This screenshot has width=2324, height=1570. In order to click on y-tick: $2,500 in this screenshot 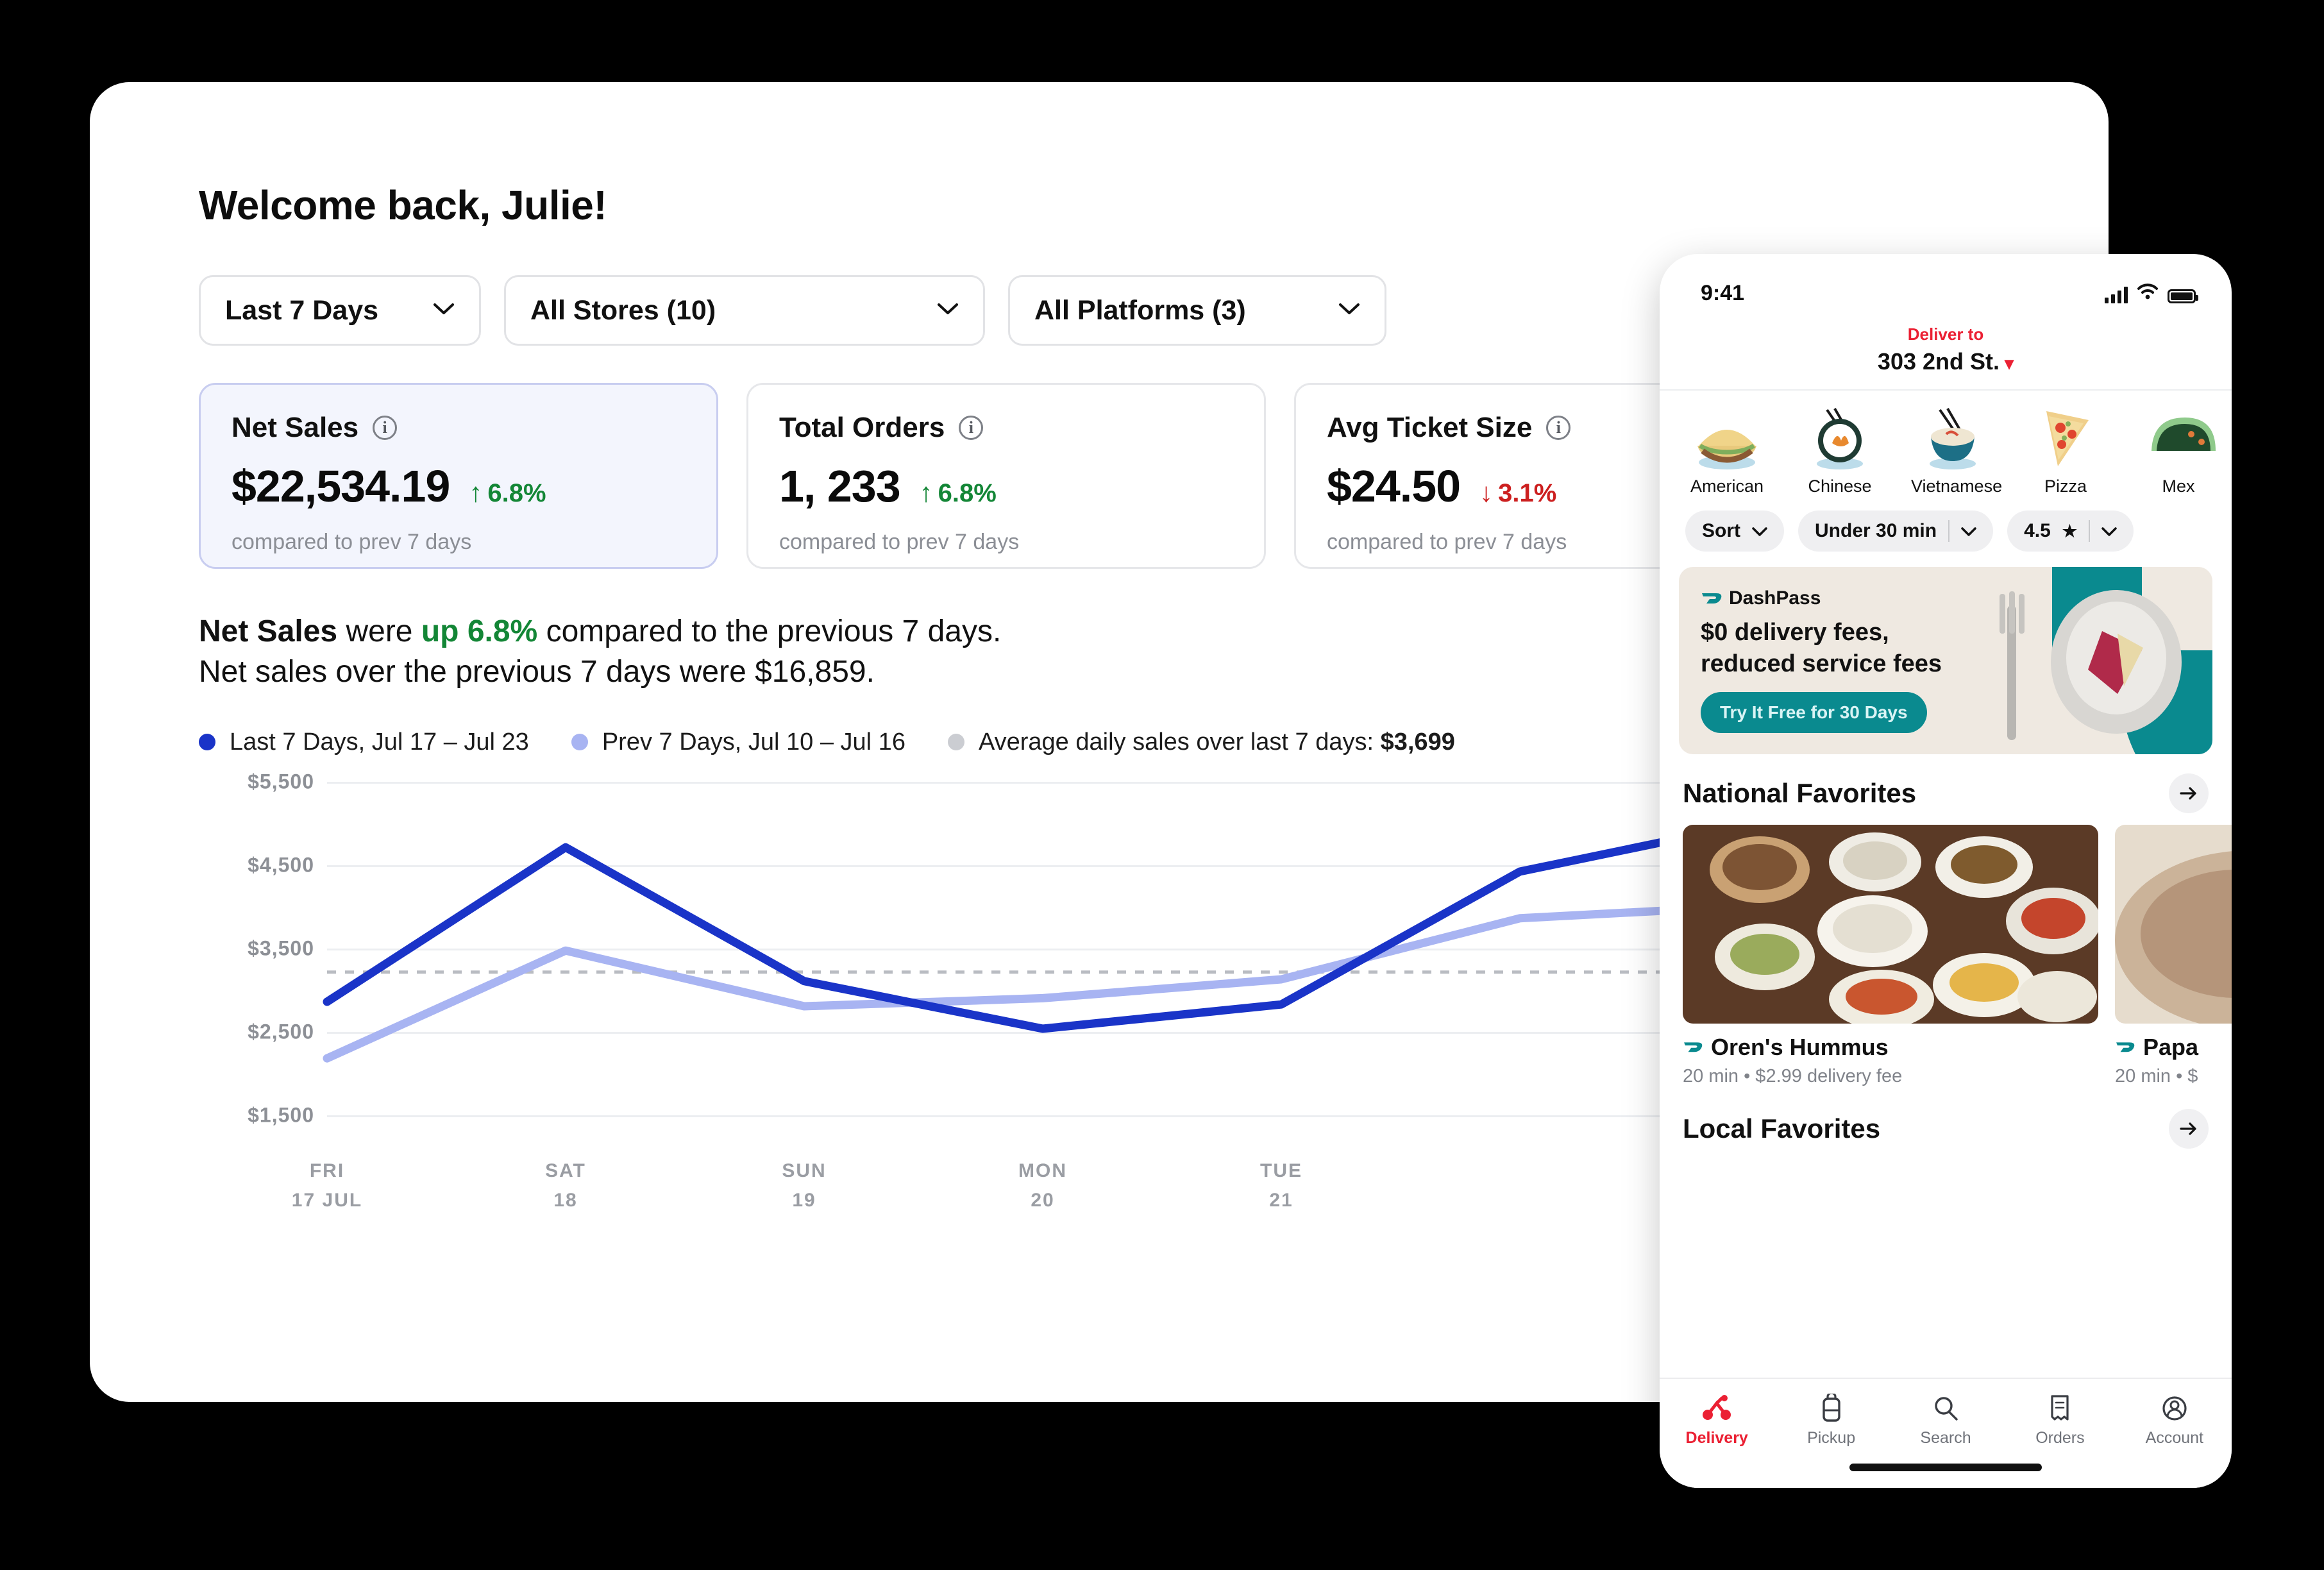, I will do `click(281, 1031)`.